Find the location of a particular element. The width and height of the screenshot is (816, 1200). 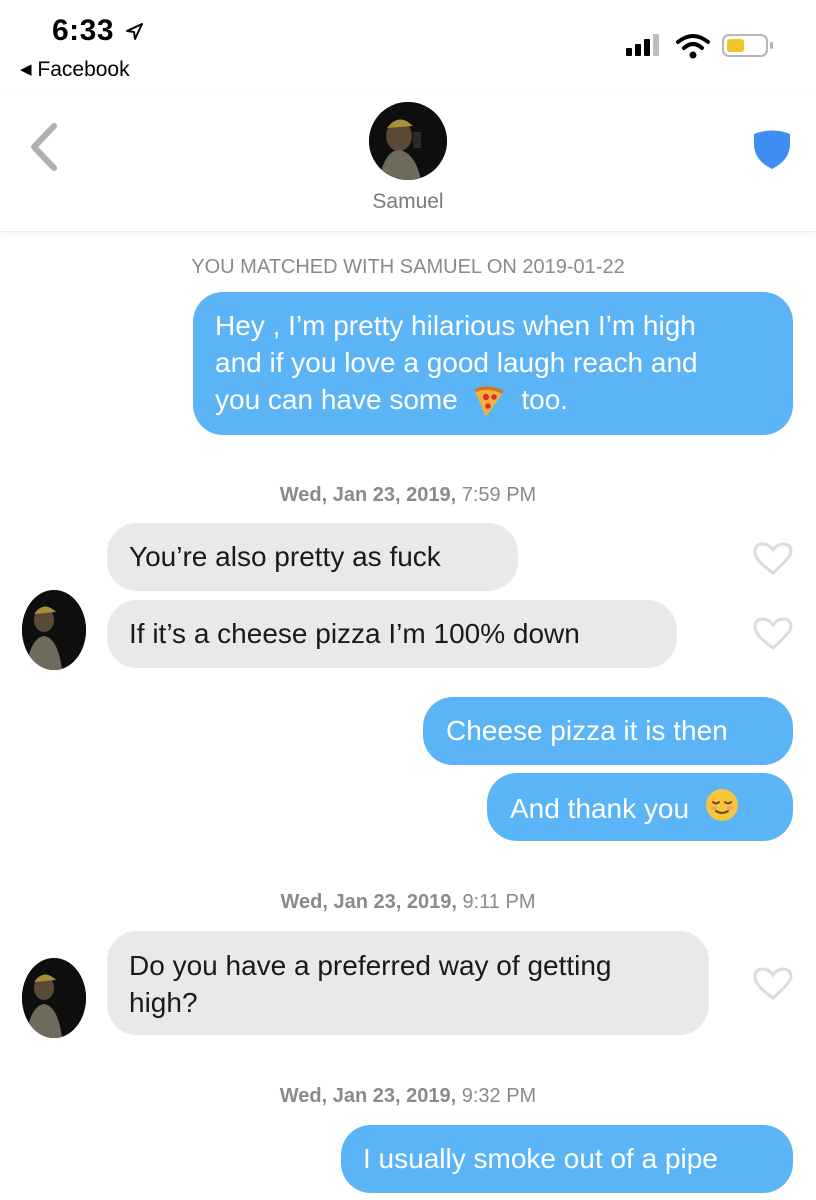

match-name: Samuel is located at coordinates (408, 202).